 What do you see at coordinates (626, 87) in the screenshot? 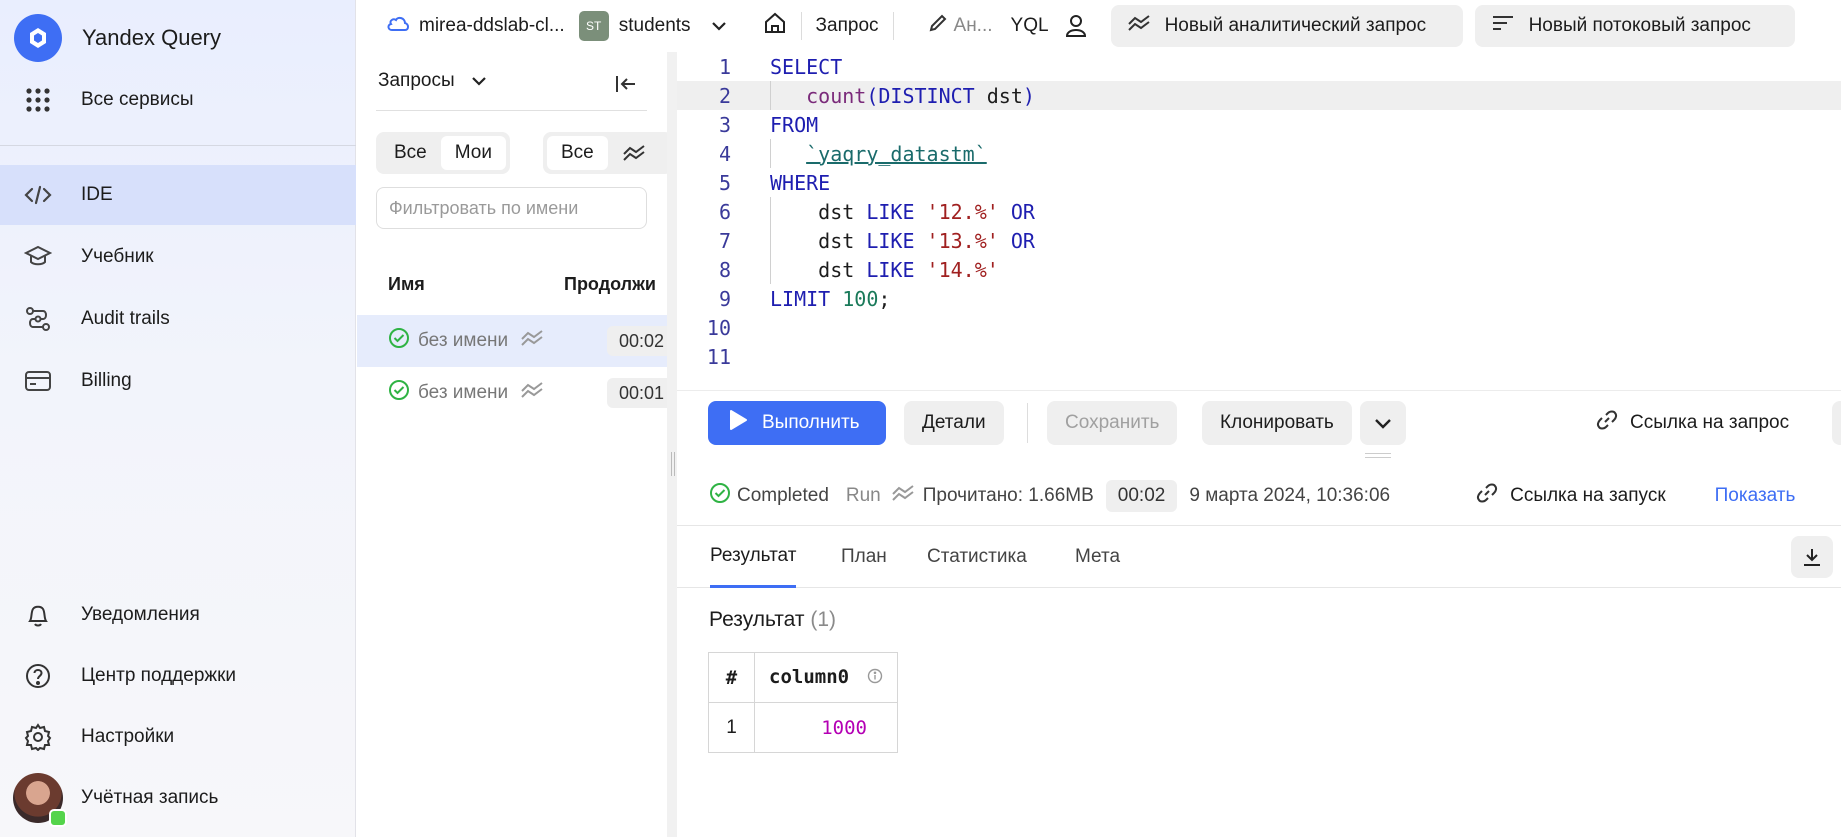
I see `collapse-panel-icon` at bounding box center [626, 87].